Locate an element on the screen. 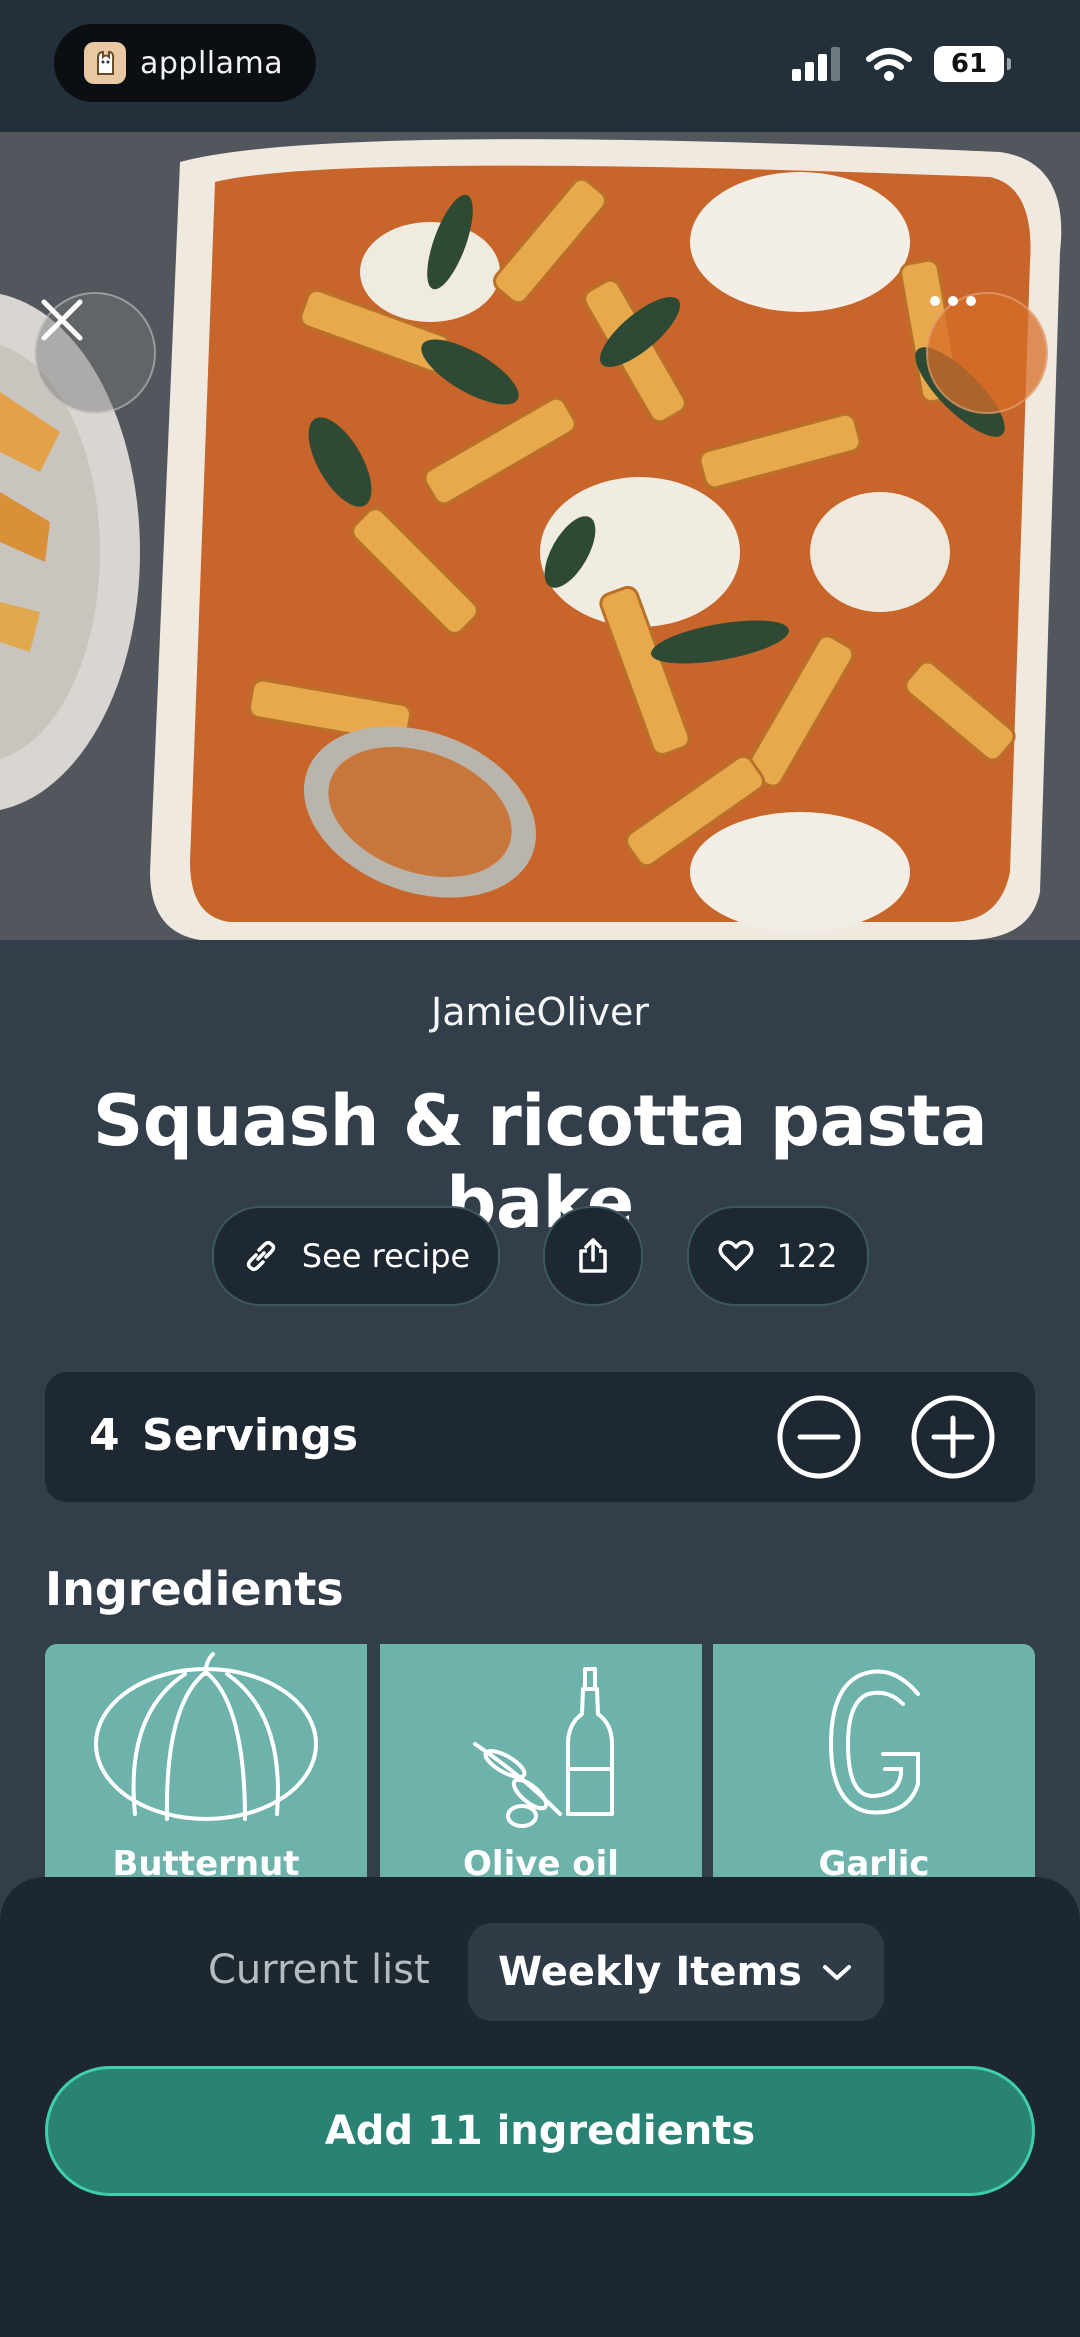 This screenshot has width=1080, height=2337. llama-logo-icon is located at coordinates (105, 63).